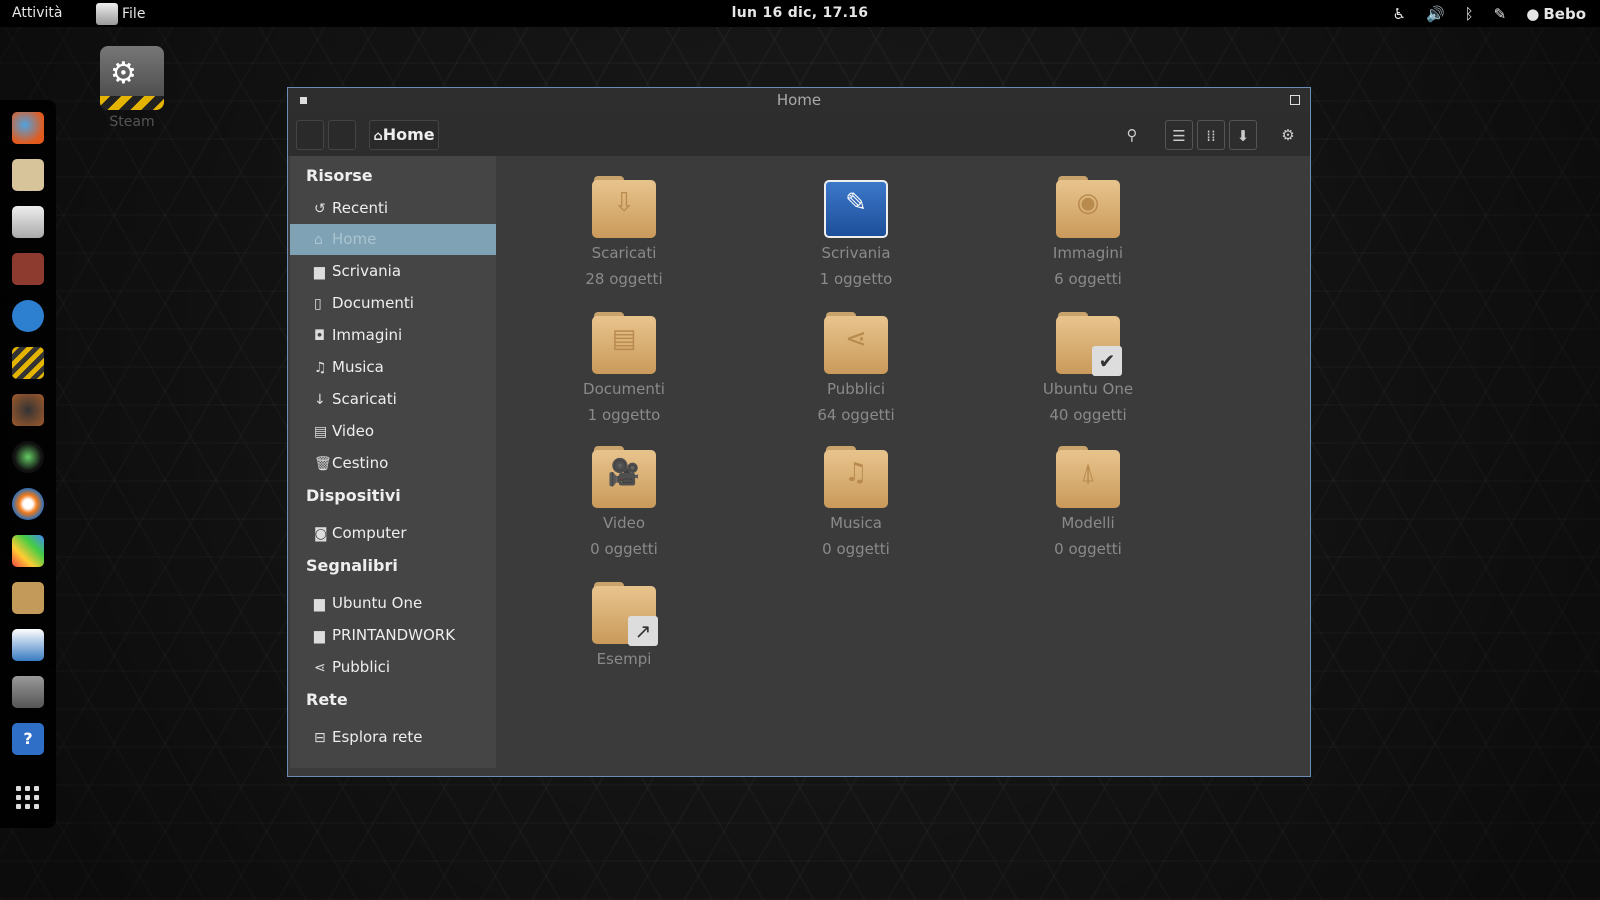 This screenshot has width=1600, height=900. Describe the element at coordinates (404, 135) in the screenshot. I see `path-home-button: ⌂Home` at that location.